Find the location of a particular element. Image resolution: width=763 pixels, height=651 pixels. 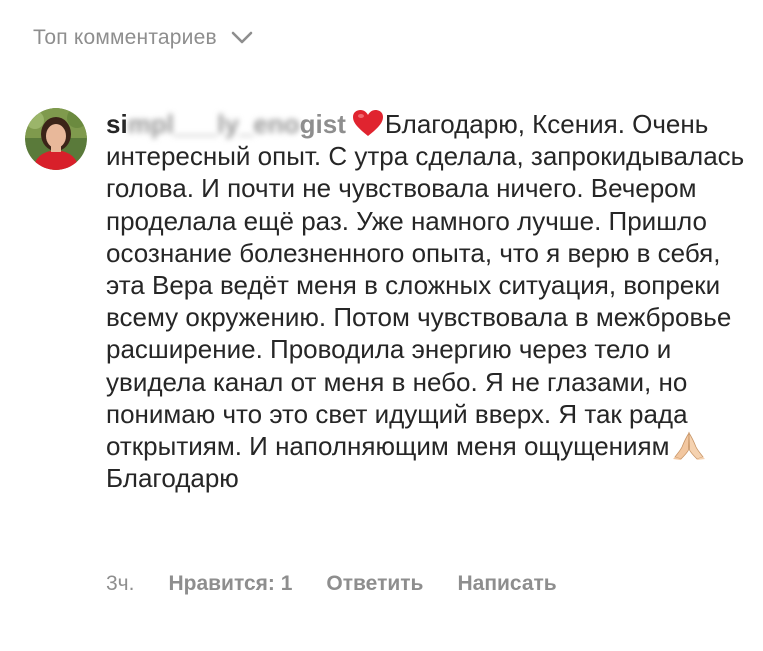

sort-comments-dropdown: Топ комментариев is located at coordinates (143, 38).